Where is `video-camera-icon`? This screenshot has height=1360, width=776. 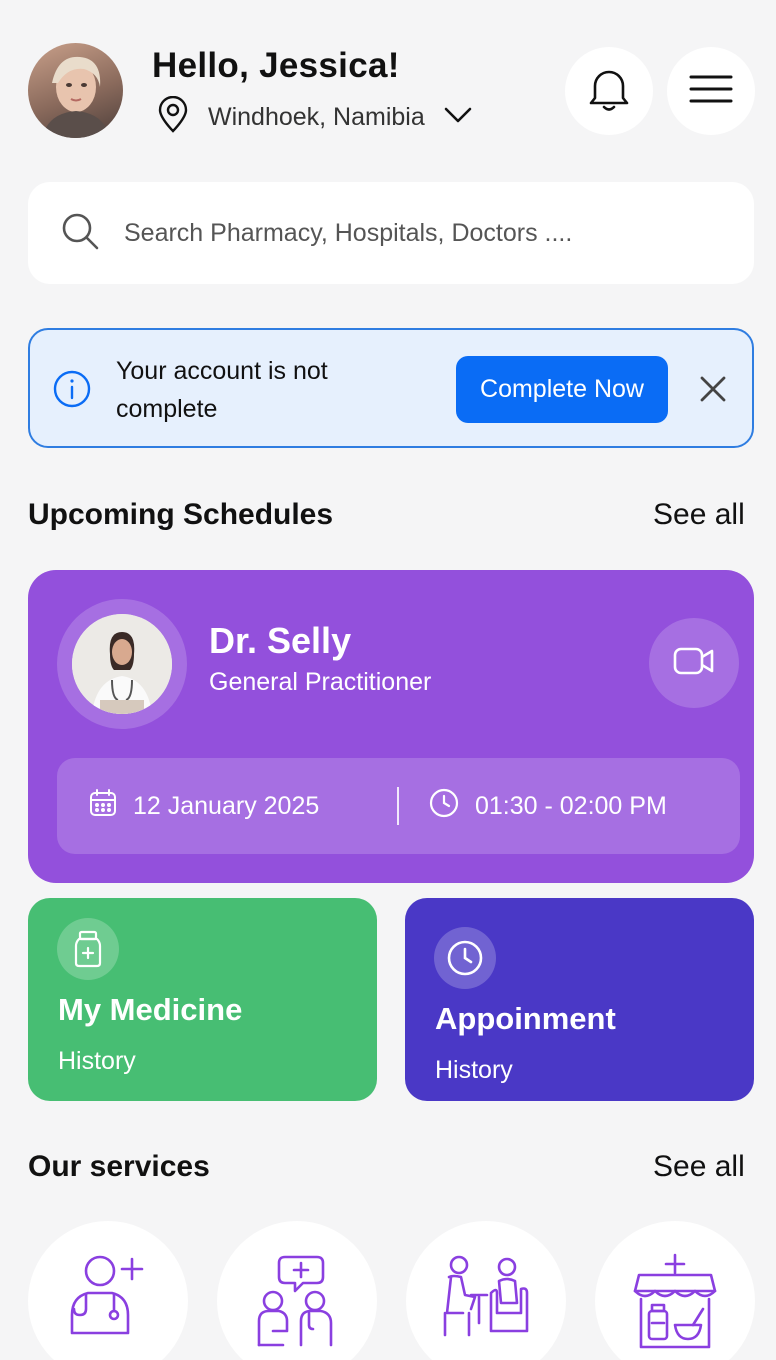 video-camera-icon is located at coordinates (694, 663).